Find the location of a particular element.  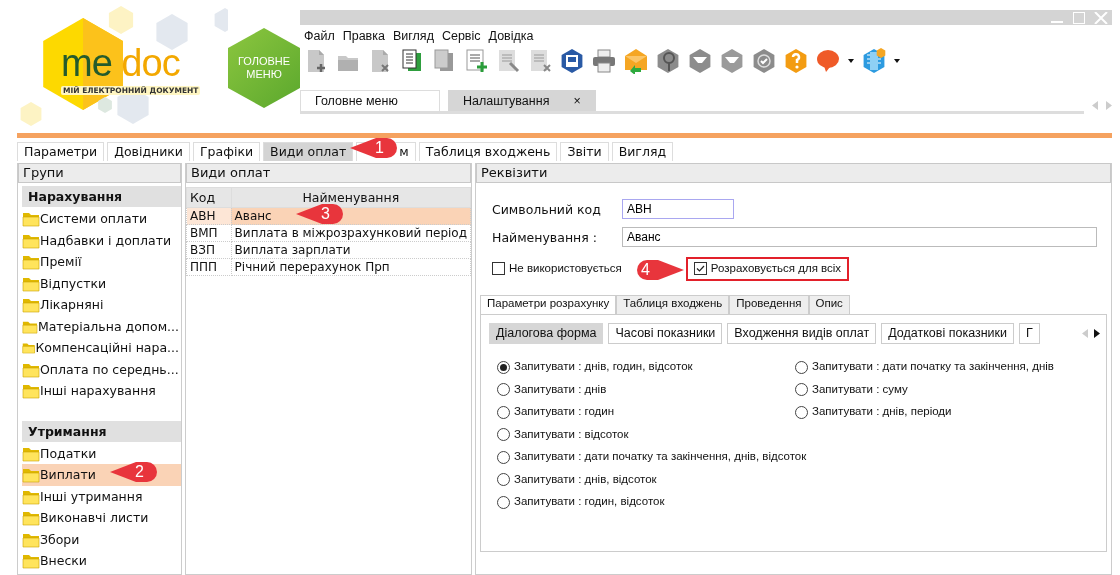

group-item-label: Відпустки is located at coordinates (73, 283).